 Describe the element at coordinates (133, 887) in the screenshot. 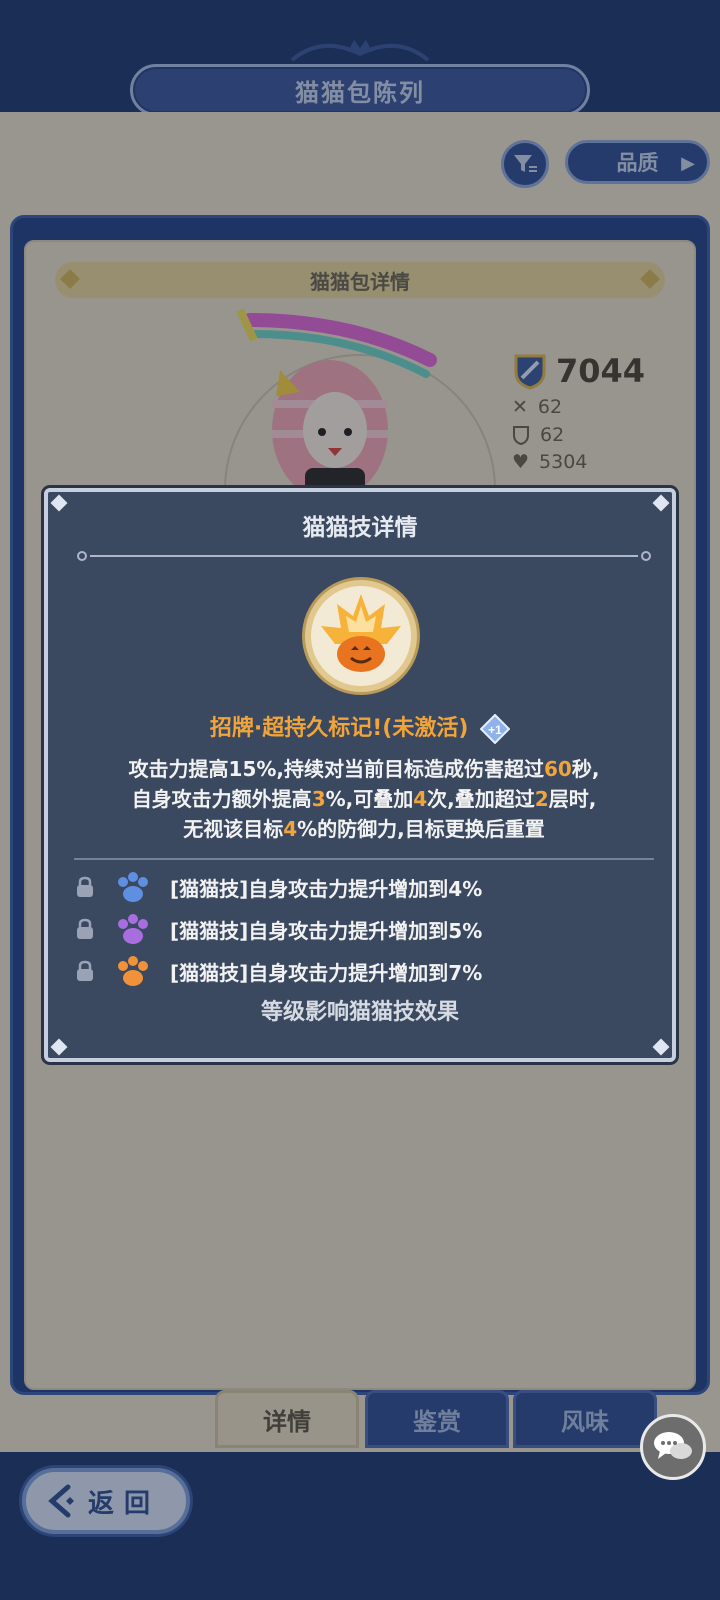

I see `blue-paw-icon` at that location.